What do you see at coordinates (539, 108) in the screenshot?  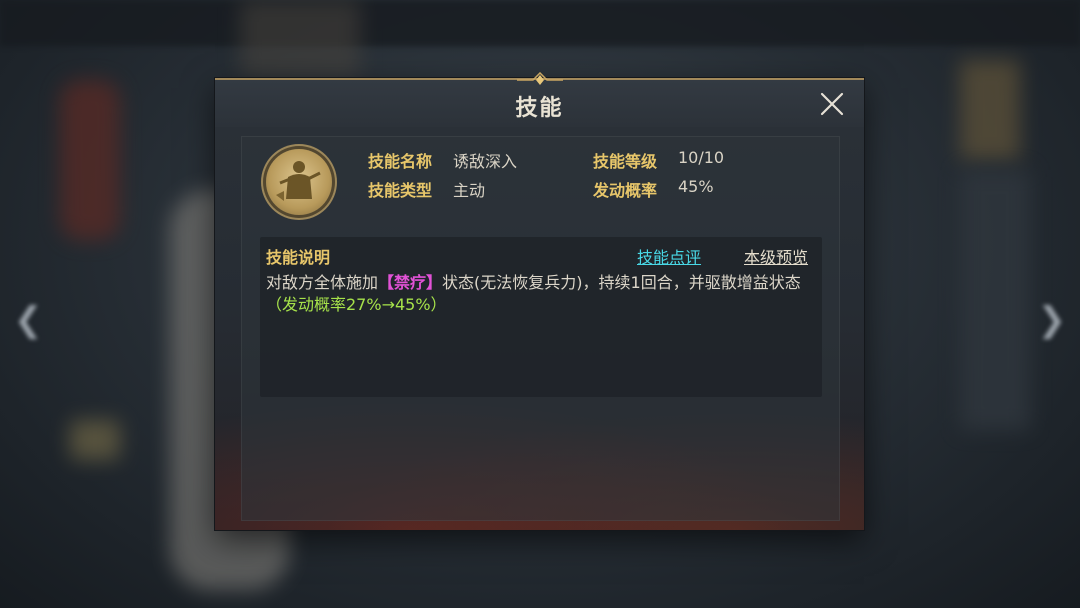 I see `dialog-title: 技能` at bounding box center [539, 108].